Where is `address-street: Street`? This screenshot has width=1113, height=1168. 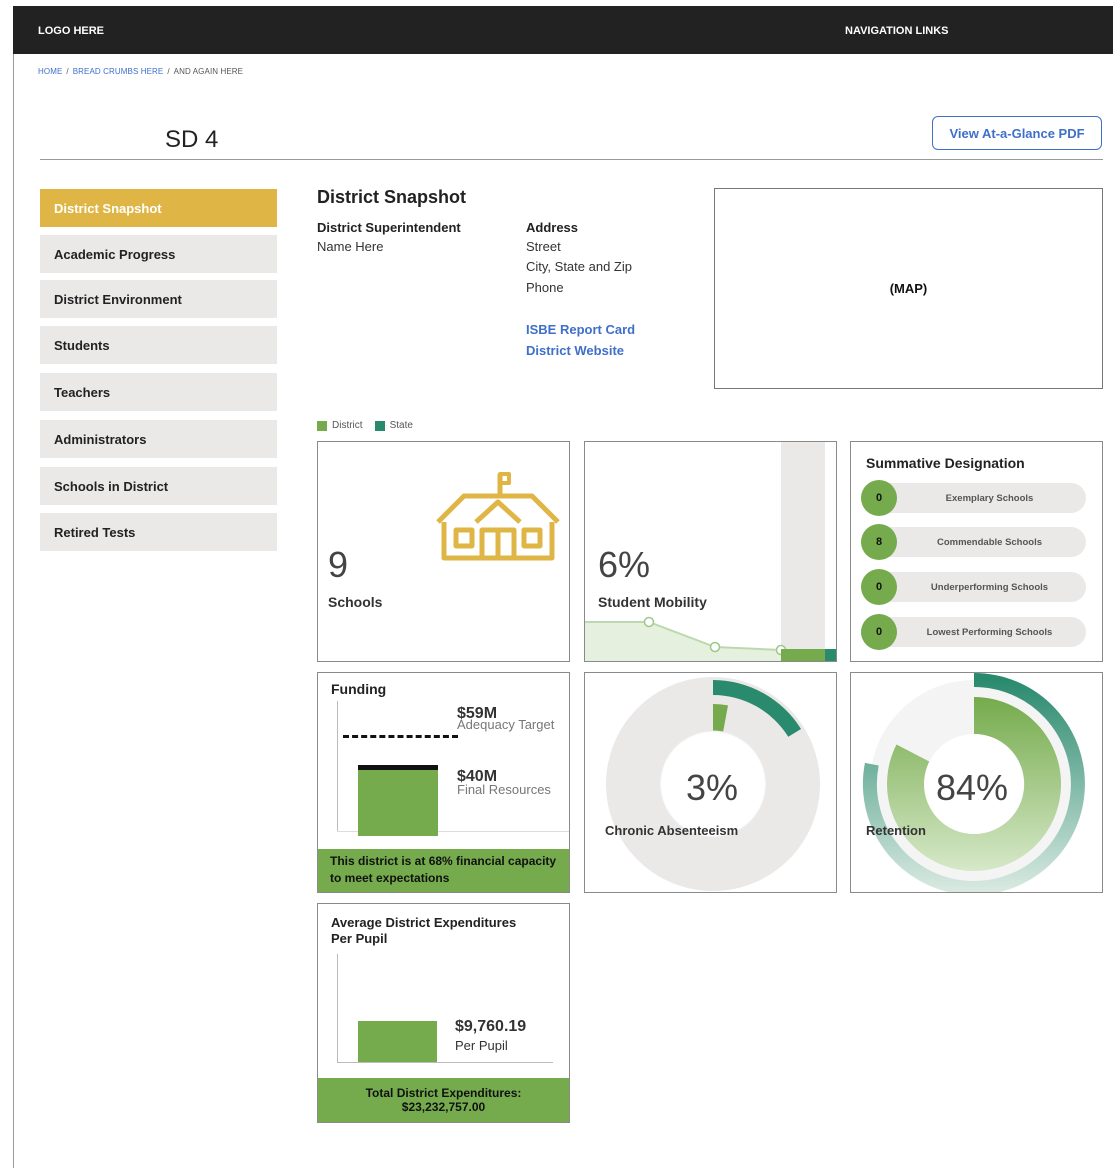
address-street: Street is located at coordinates (543, 246).